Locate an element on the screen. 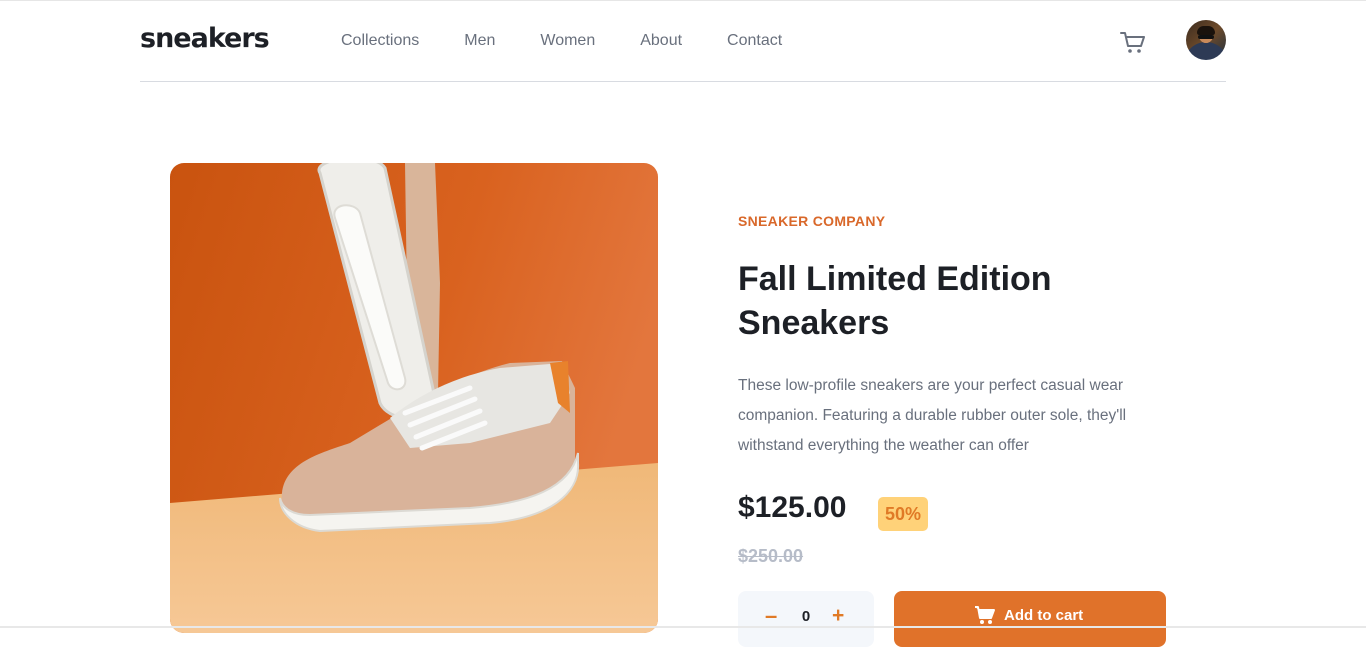 Image resolution: width=1366 pixels, height=647 pixels. avatar-glasses is located at coordinates (1206, 37).